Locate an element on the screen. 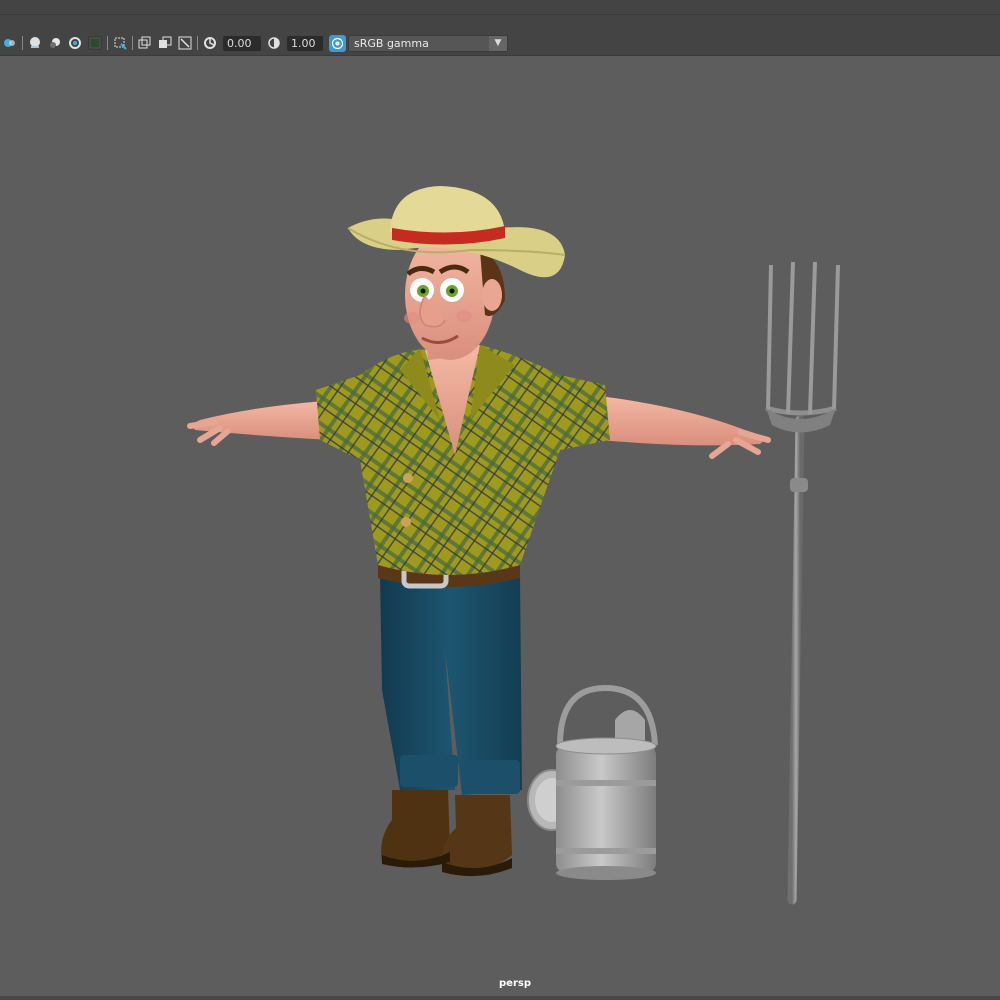 Image resolution: width=1000 pixels, height=1000 pixels. select-icon is located at coordinates (120, 43).